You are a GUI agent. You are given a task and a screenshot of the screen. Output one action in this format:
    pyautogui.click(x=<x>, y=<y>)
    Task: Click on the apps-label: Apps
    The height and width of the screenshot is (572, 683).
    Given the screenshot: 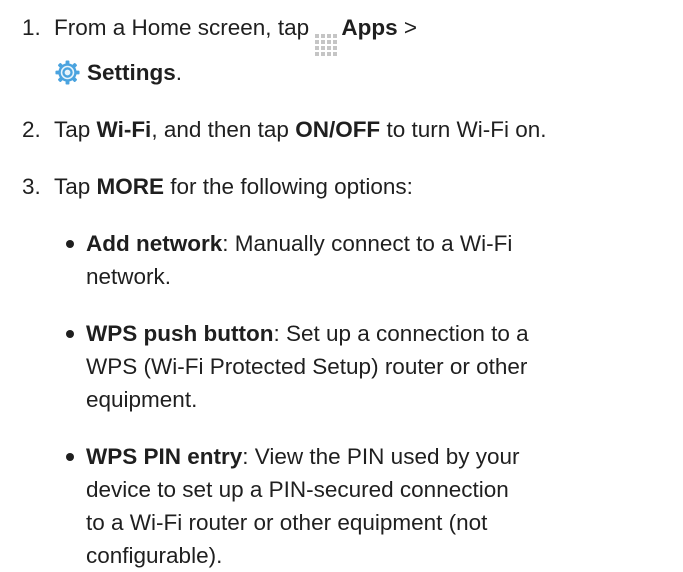 What is the action you would take?
    pyautogui.click(x=369, y=27)
    